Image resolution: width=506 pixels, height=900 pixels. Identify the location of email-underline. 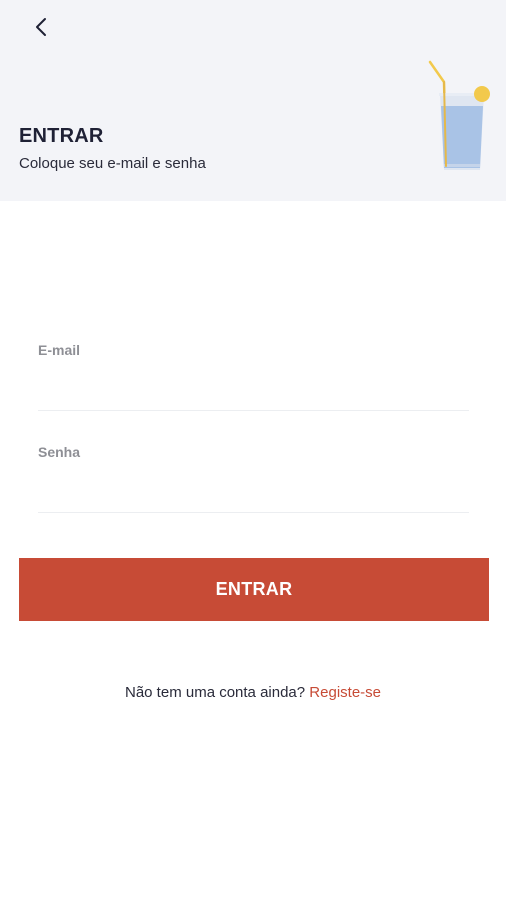
(253, 410).